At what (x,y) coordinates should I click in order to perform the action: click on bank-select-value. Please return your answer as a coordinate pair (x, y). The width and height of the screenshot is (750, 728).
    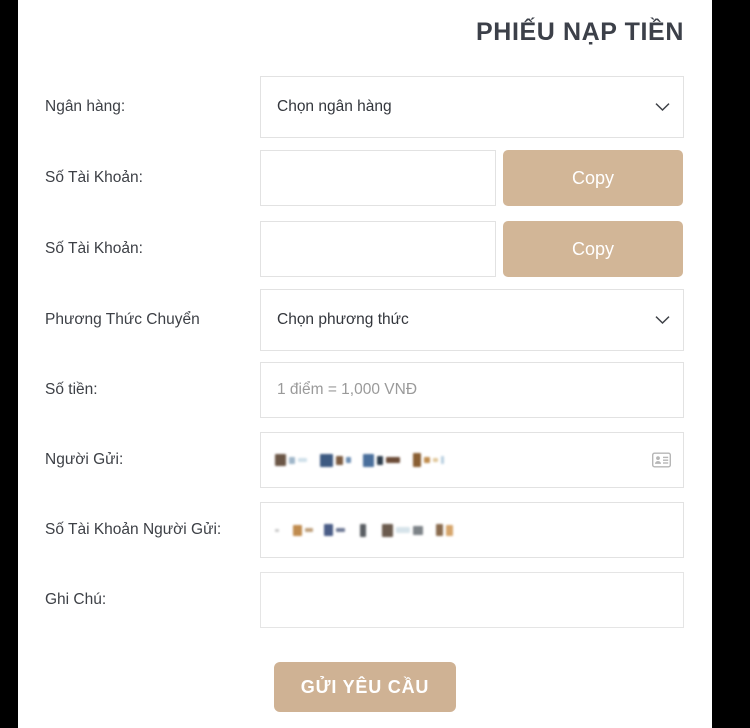
    Looking at the image, I should click on (472, 107).